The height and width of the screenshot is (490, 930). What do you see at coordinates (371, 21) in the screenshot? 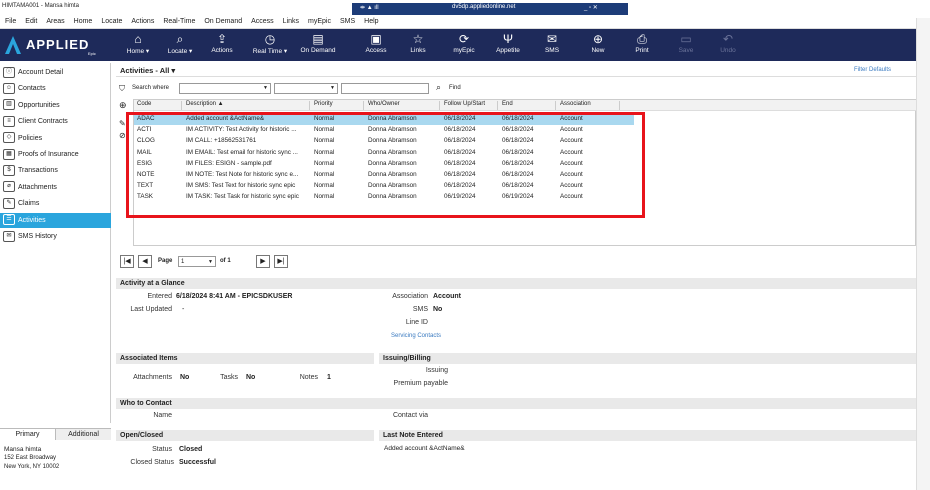
I see `menu-help: Help` at bounding box center [371, 21].